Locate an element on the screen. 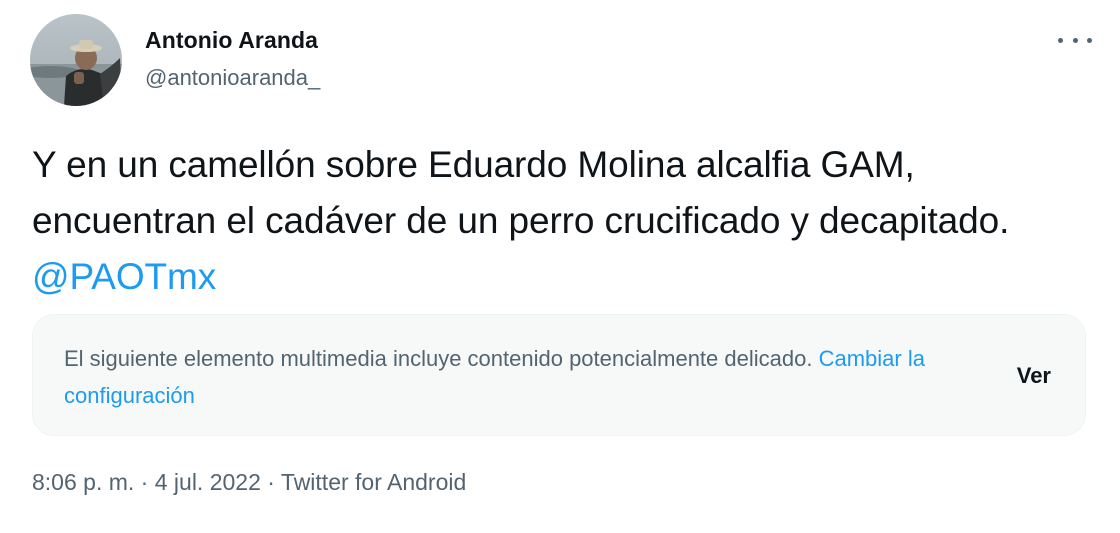 The height and width of the screenshot is (533, 1120). user-handle: @antonioaranda_ is located at coordinates (232, 78).